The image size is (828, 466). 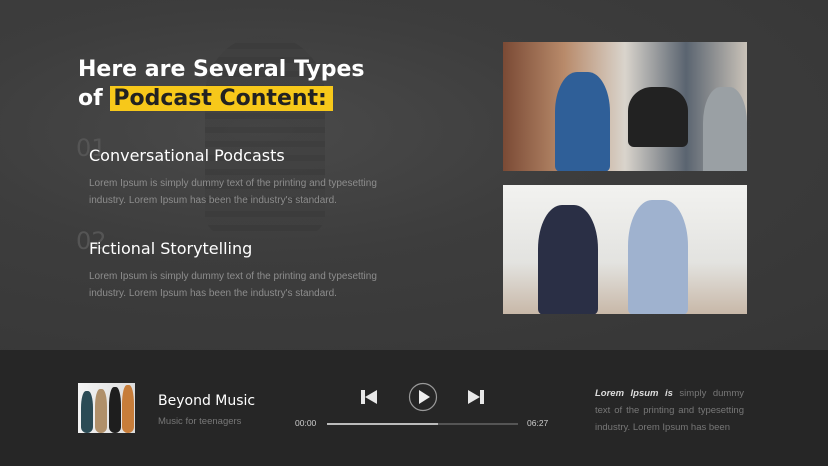 What do you see at coordinates (106, 408) in the screenshot?
I see `album-thumbnail` at bounding box center [106, 408].